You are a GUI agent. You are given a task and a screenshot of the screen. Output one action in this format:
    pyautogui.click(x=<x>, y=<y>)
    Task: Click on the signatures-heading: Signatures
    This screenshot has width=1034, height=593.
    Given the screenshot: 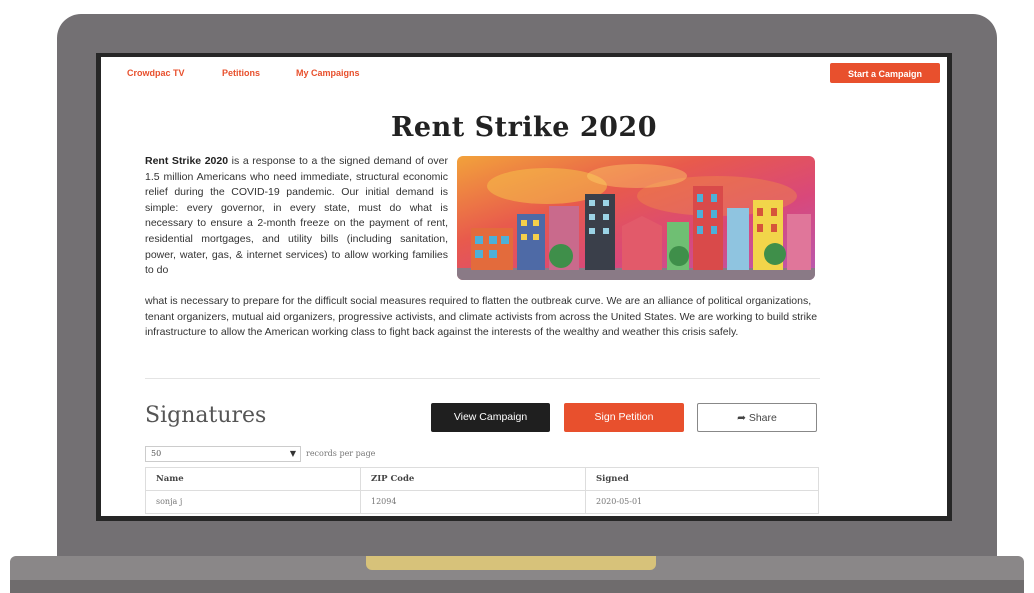 What is the action you would take?
    pyautogui.click(x=206, y=415)
    